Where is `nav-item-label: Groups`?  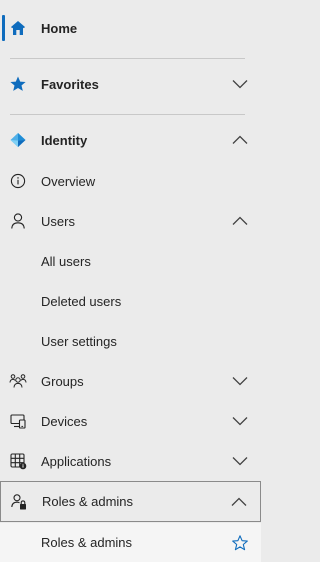 nav-item-label: Groups is located at coordinates (62, 381).